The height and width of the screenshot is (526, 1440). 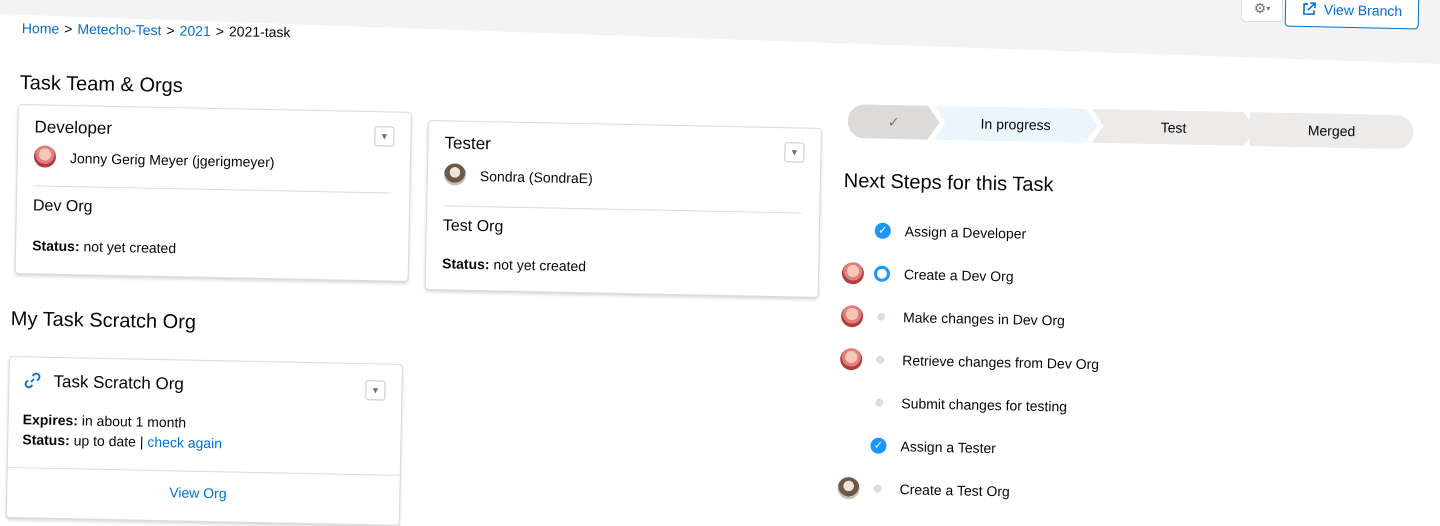 I want to click on link-icon, so click(x=32, y=380).